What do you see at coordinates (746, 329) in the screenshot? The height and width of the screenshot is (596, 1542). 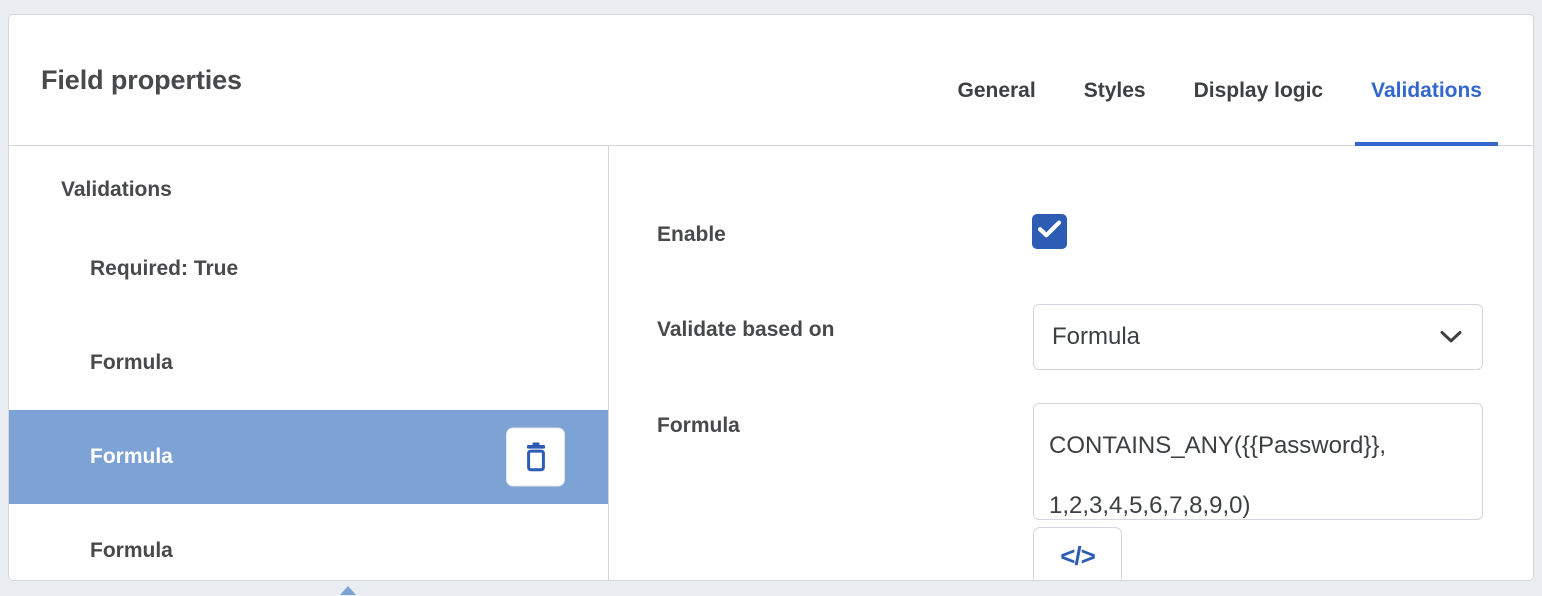 I see `validate-based-on-label: Validate based on` at bounding box center [746, 329].